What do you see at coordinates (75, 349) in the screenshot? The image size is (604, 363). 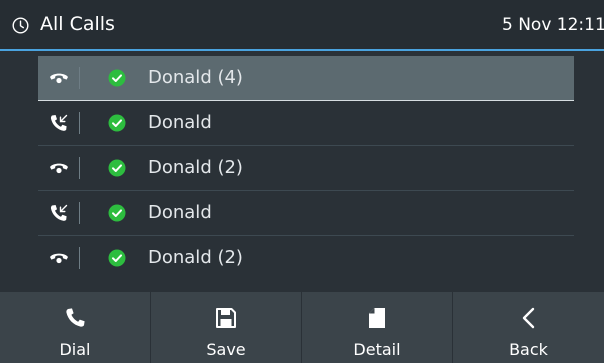 I see `dial-label: Dial` at bounding box center [75, 349].